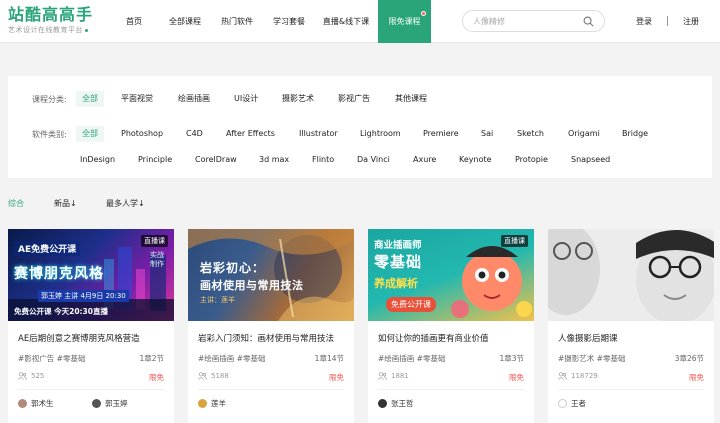  Describe the element at coordinates (237, 21) in the screenshot. I see `nav-hot-software: 热门软件` at that location.